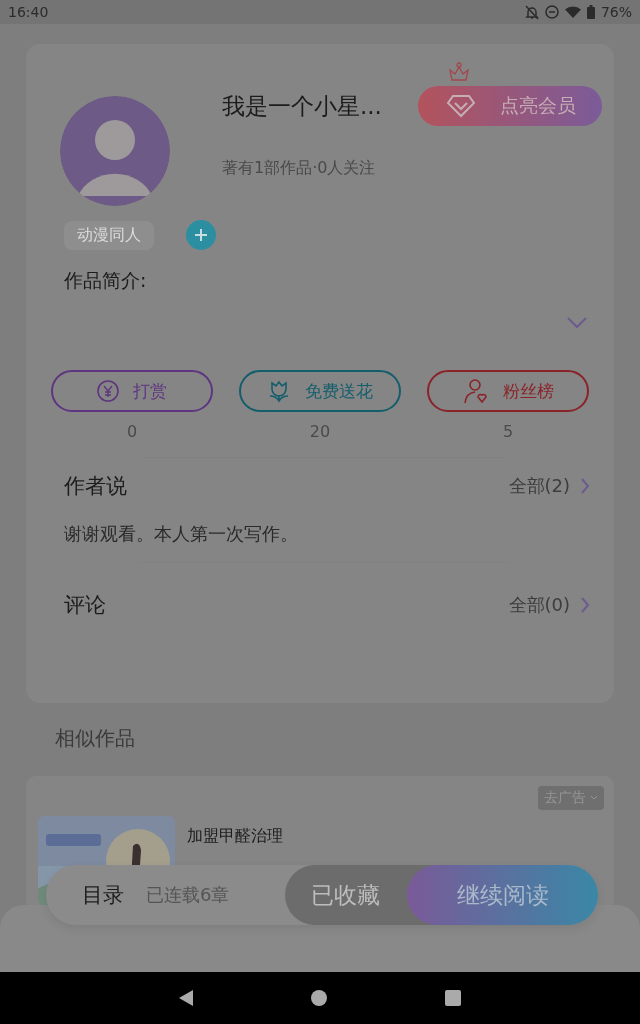  What do you see at coordinates (572, 12) in the screenshot?
I see `wifi-icon` at bounding box center [572, 12].